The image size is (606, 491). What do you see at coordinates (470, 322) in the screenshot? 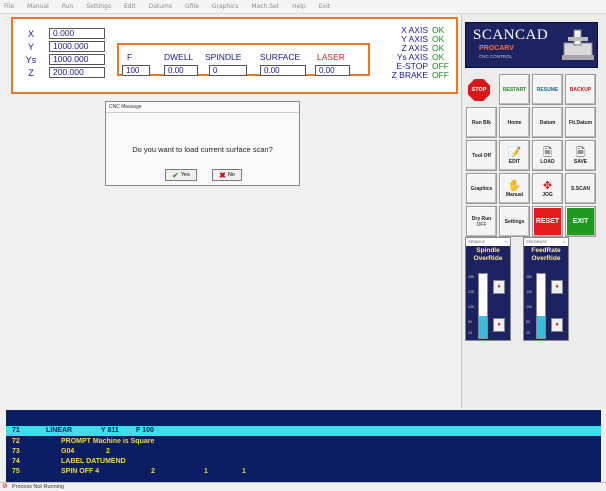
I see `gauge-tick: 50` at bounding box center [470, 322].